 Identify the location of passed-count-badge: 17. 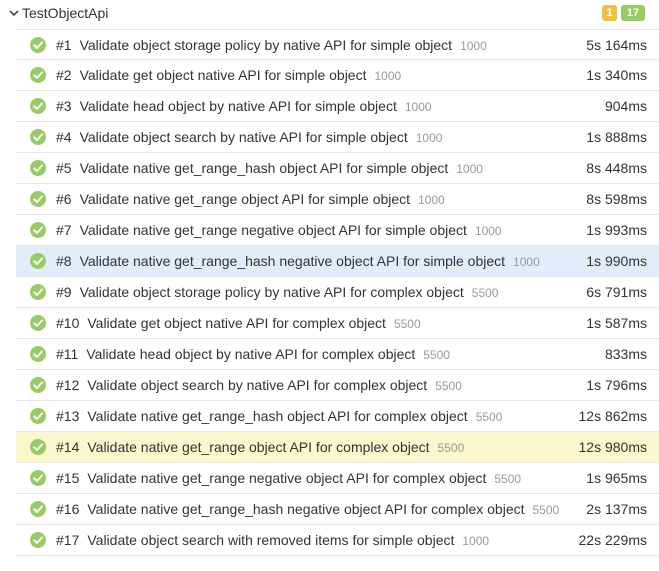
(633, 13).